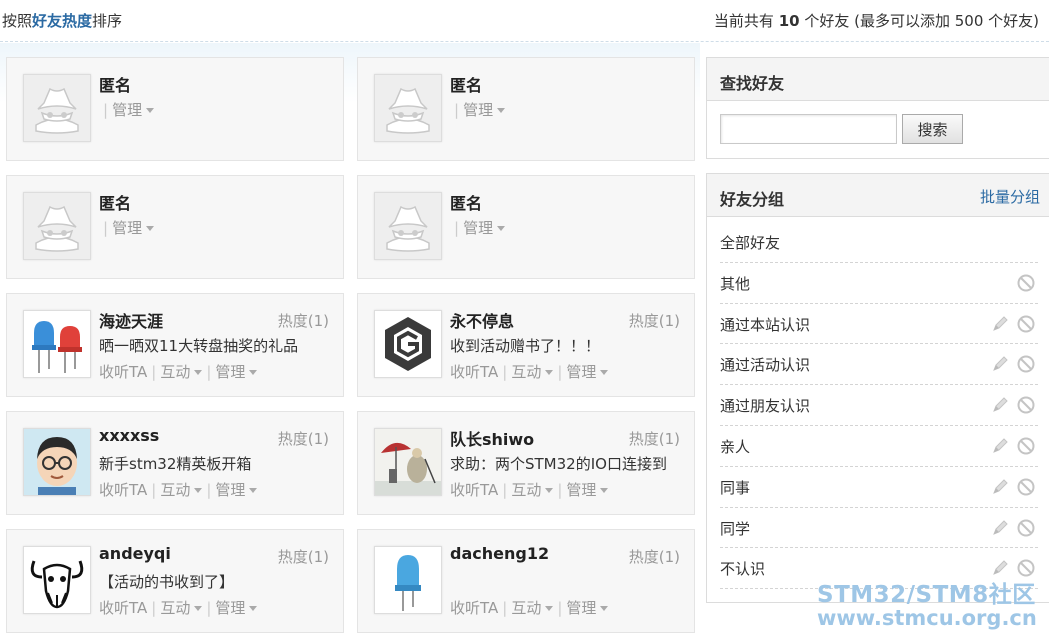  Describe the element at coordinates (879, 242) in the screenshot. I see `group-item: 全部好友` at that location.